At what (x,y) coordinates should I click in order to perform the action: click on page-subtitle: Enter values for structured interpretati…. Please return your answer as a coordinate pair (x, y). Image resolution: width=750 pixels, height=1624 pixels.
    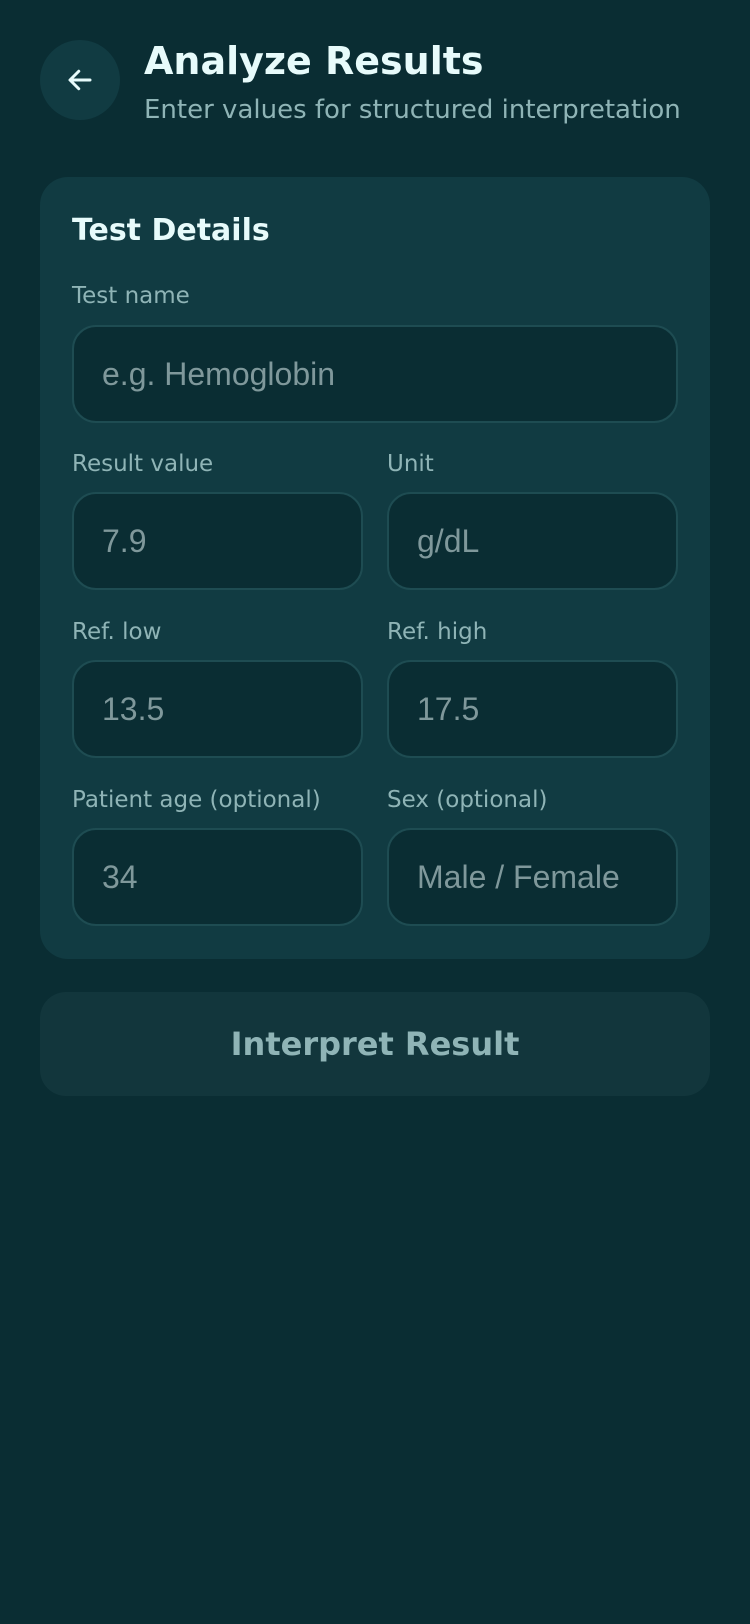
    Looking at the image, I should click on (412, 110).